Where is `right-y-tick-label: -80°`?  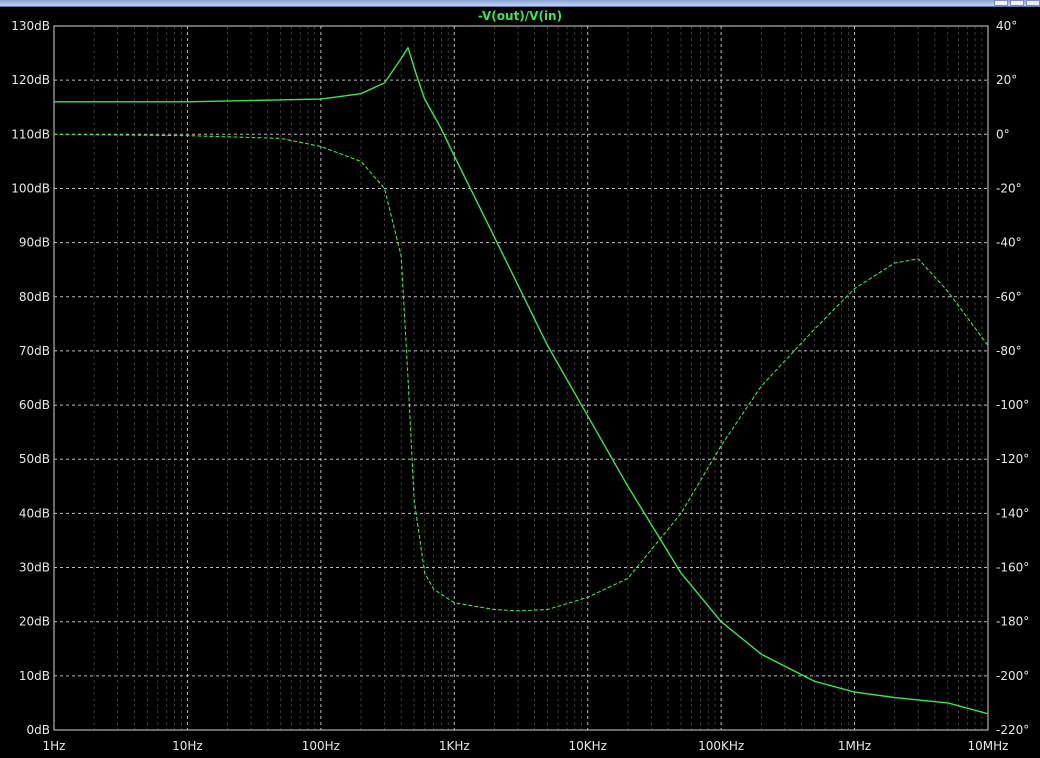 right-y-tick-label: -80° is located at coordinates (1009, 351).